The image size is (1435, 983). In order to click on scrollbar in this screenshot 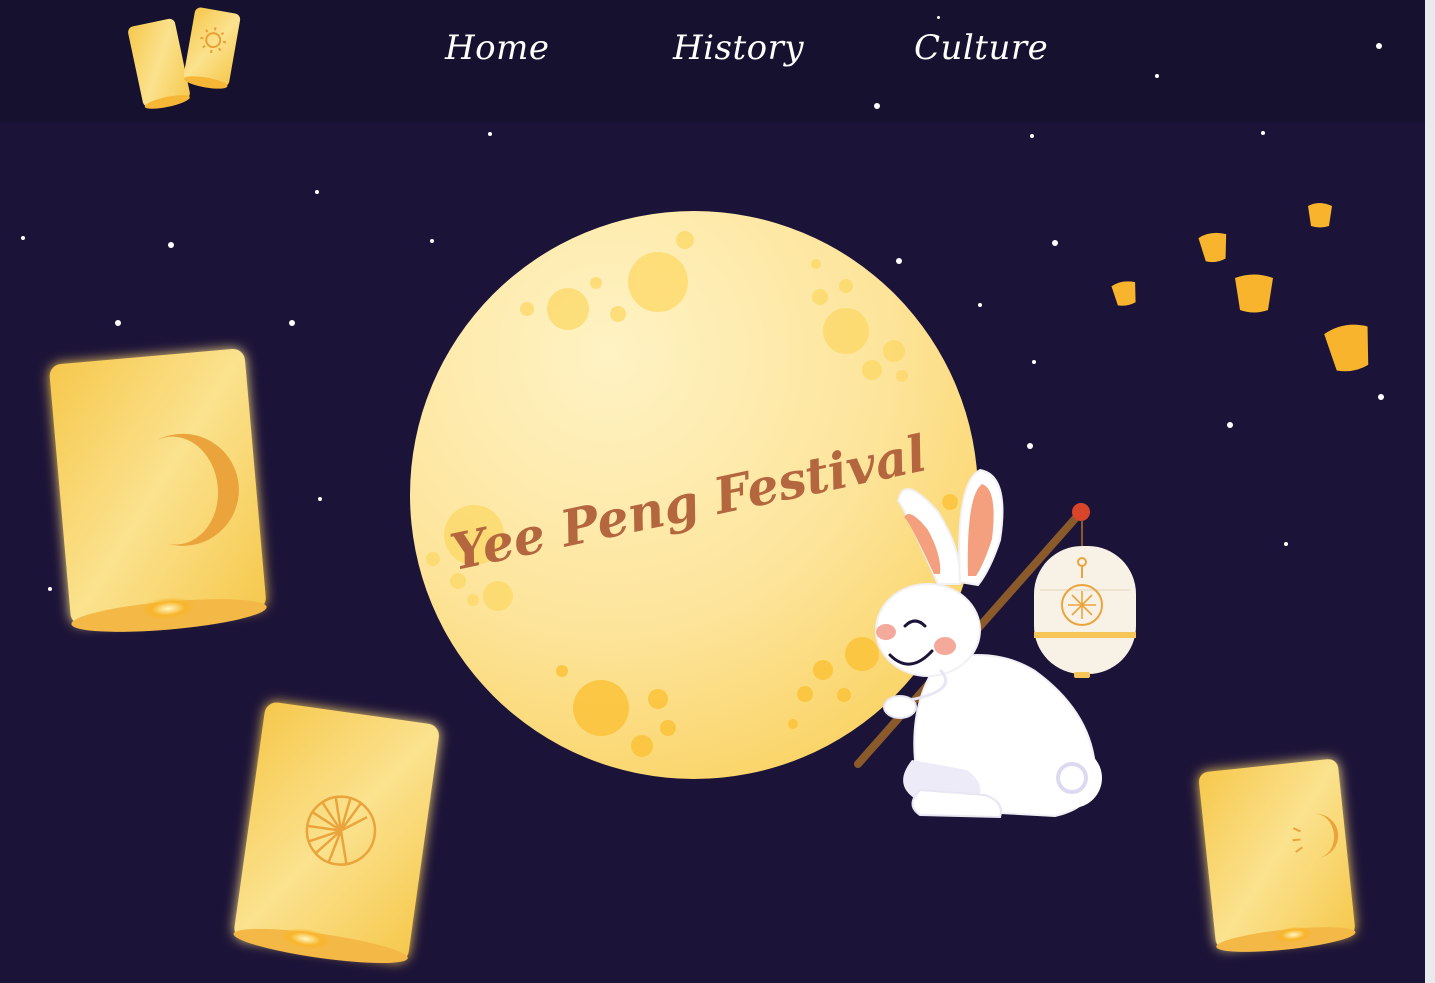, I will do `click(1430, 491)`.